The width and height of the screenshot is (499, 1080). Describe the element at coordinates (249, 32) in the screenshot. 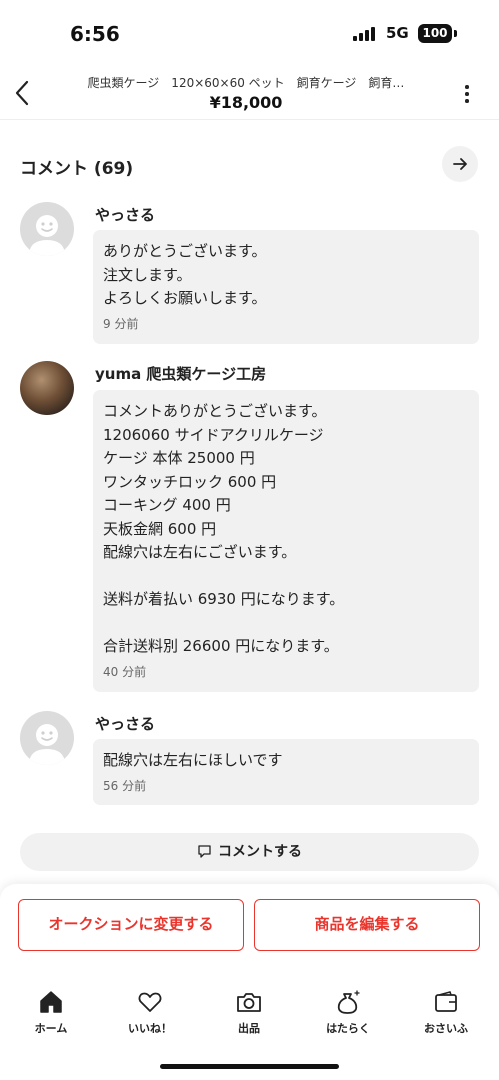

I see `status-bar: 6:56 5G 100` at that location.